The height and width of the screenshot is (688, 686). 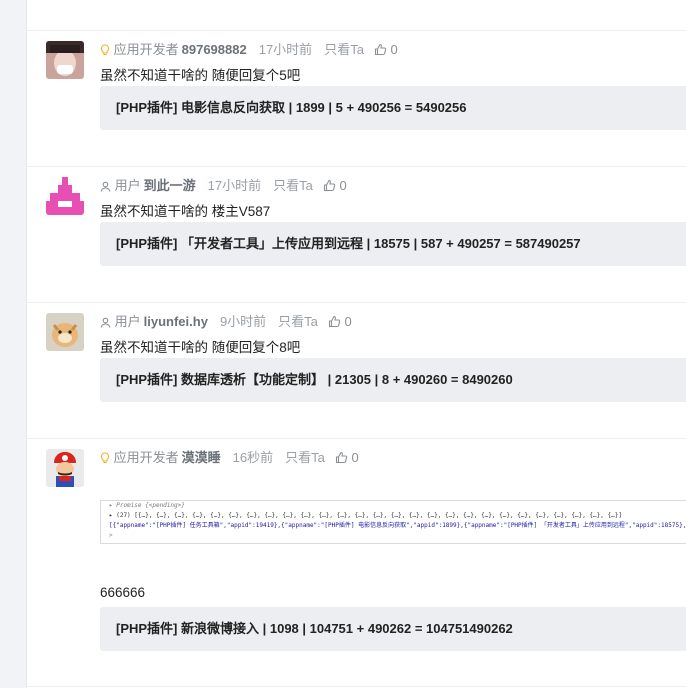 I want to click on username: 到此一游, so click(x=170, y=185).